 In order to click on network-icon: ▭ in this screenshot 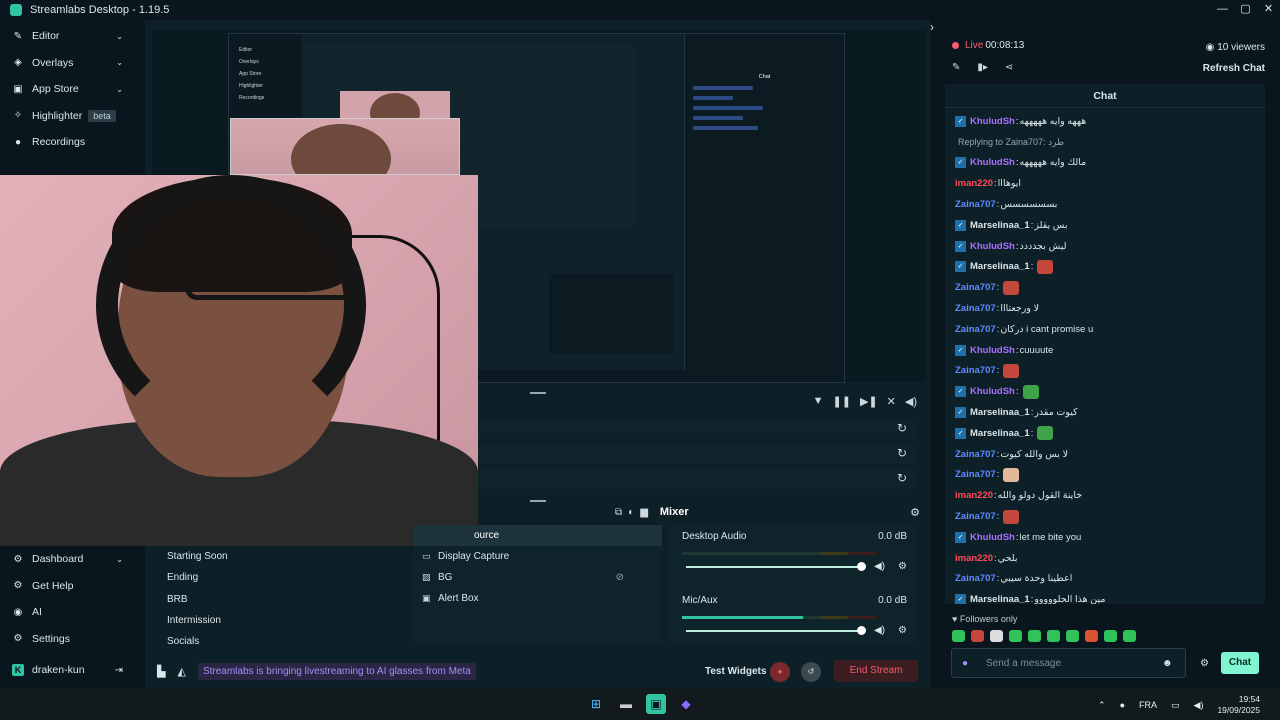, I will do `click(1175, 705)`.